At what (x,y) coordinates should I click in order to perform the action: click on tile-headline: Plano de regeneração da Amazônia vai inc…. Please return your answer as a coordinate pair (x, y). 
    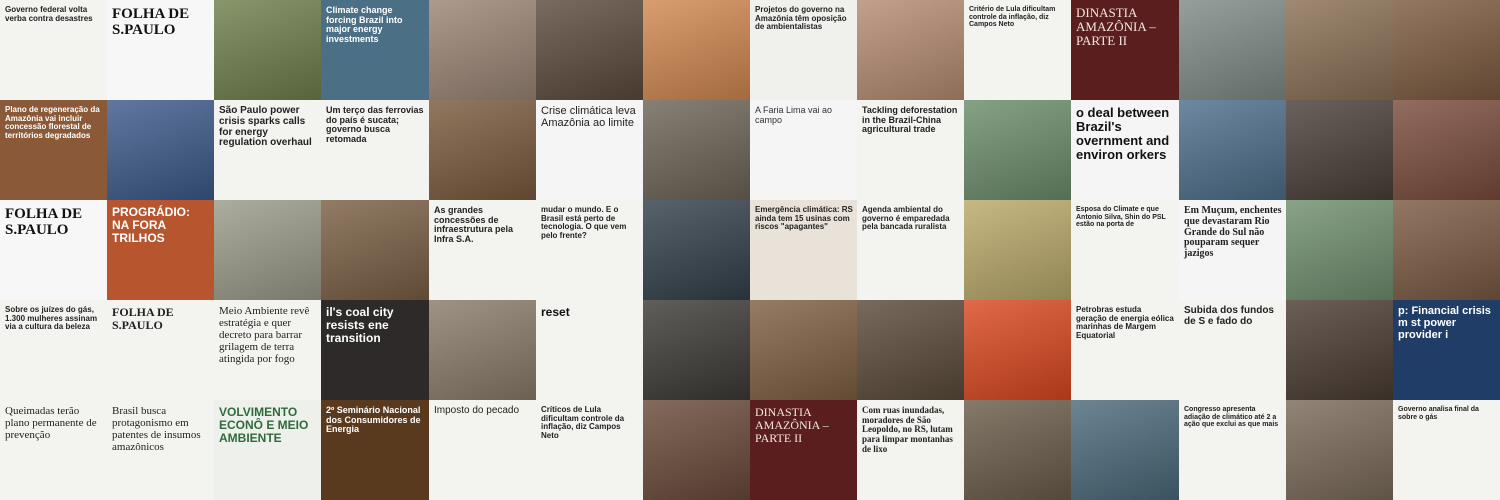
    Looking at the image, I should click on (52, 122).